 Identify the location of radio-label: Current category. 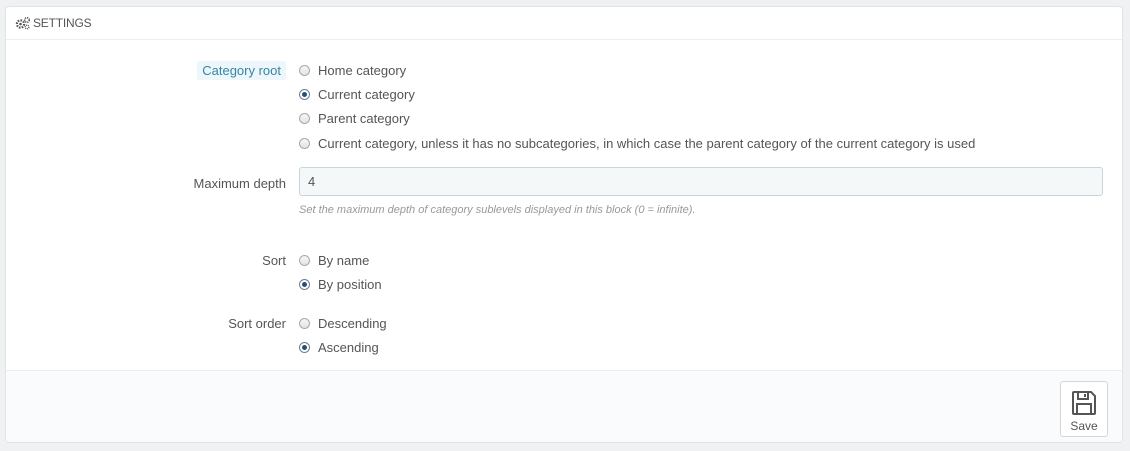
(366, 94).